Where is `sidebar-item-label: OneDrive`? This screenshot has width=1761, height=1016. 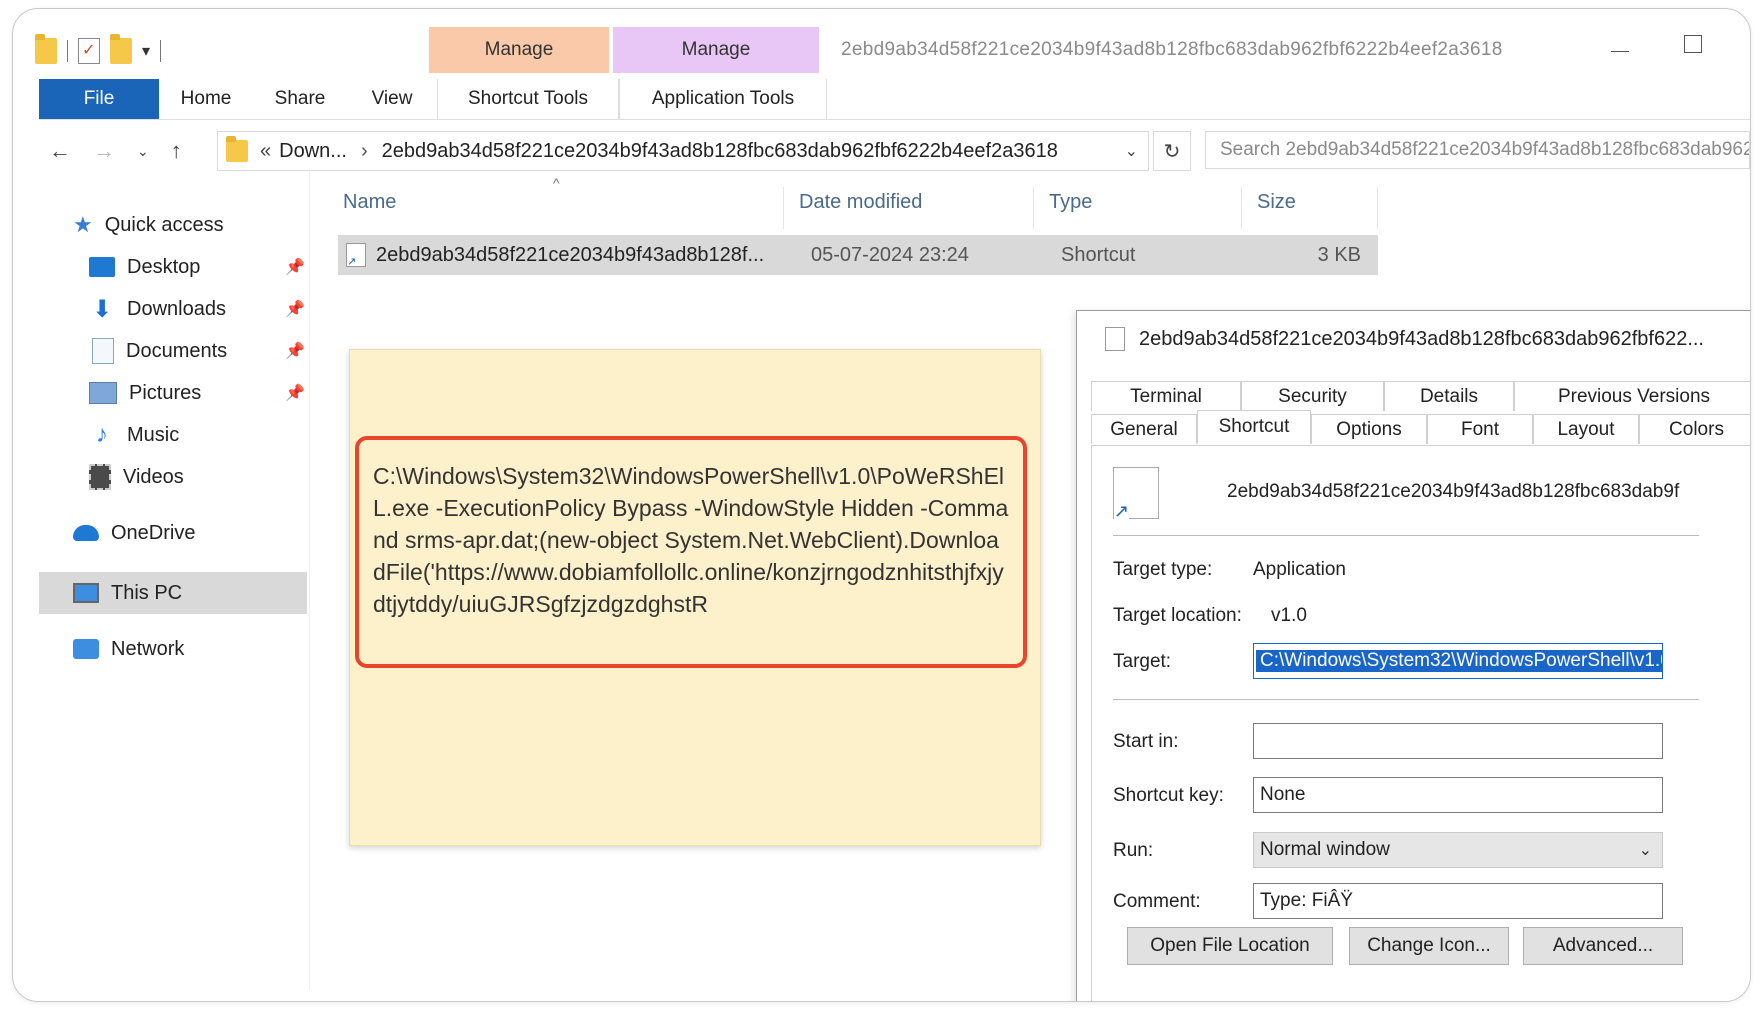 sidebar-item-label: OneDrive is located at coordinates (153, 532).